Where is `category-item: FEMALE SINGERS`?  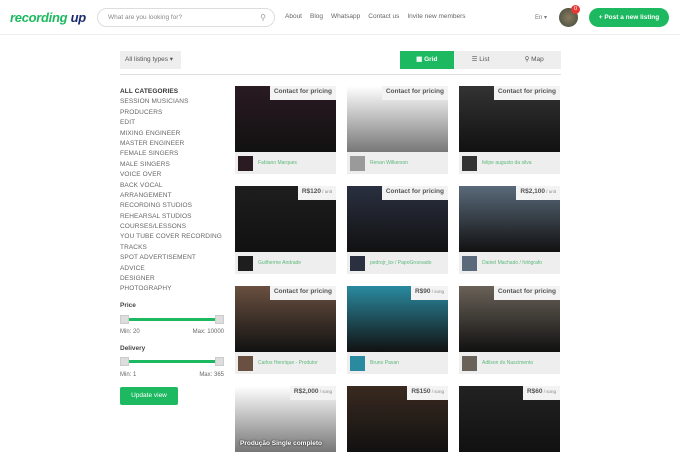
category-item: FEMALE SINGERS is located at coordinates (171, 154).